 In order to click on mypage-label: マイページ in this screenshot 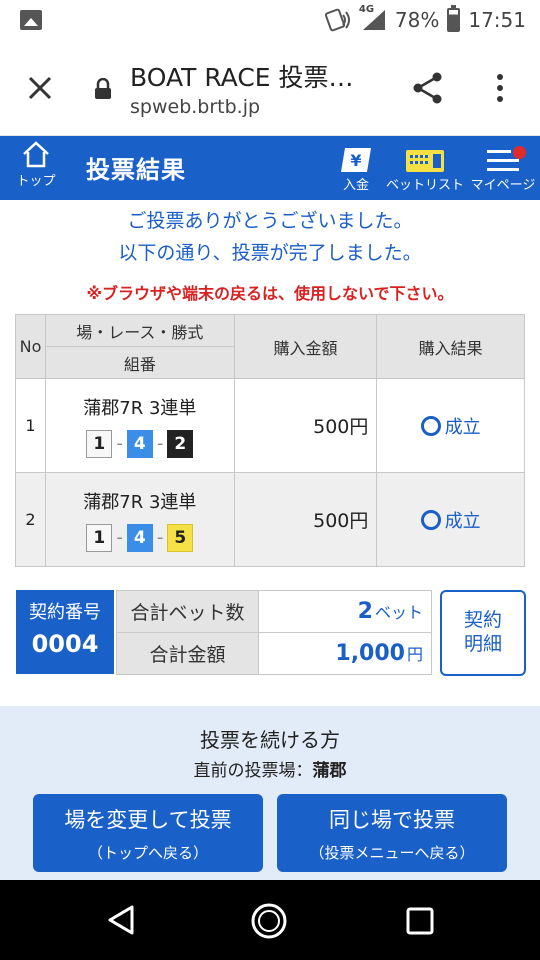, I will do `click(503, 185)`.